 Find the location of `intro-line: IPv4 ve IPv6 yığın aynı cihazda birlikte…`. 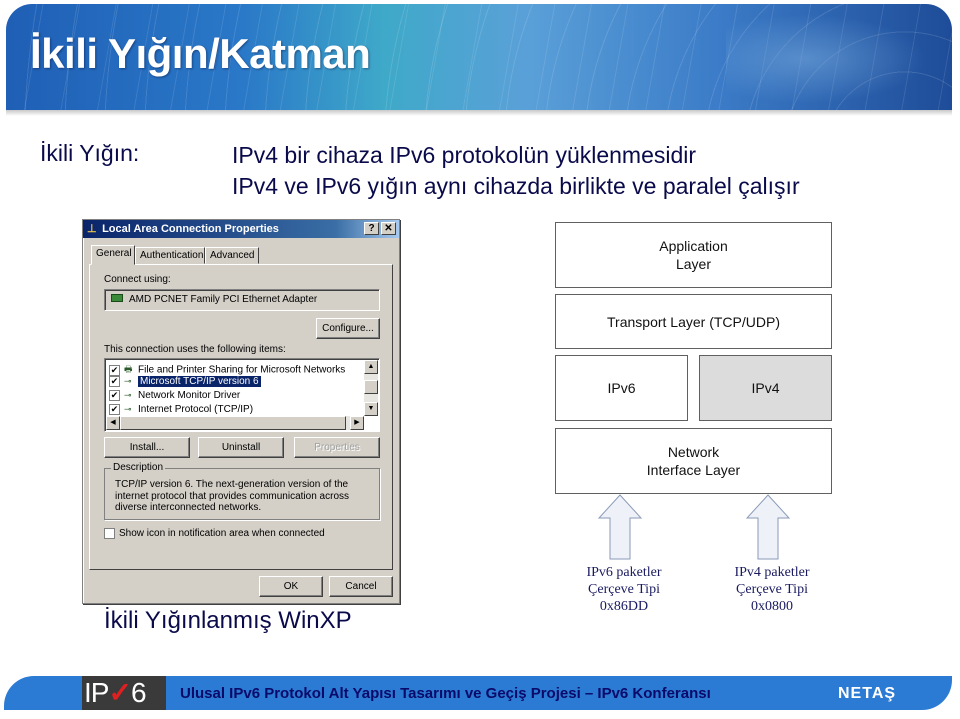

intro-line: IPv4 ve IPv6 yığın aynı cihazda birlikte… is located at coordinates (516, 186).